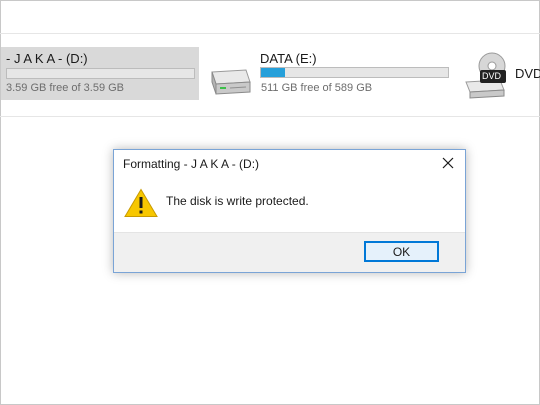 This screenshot has width=540, height=405. Describe the element at coordinates (191, 164) in the screenshot. I see `dialog-title: Formatting - J A K A - (D:)` at that location.